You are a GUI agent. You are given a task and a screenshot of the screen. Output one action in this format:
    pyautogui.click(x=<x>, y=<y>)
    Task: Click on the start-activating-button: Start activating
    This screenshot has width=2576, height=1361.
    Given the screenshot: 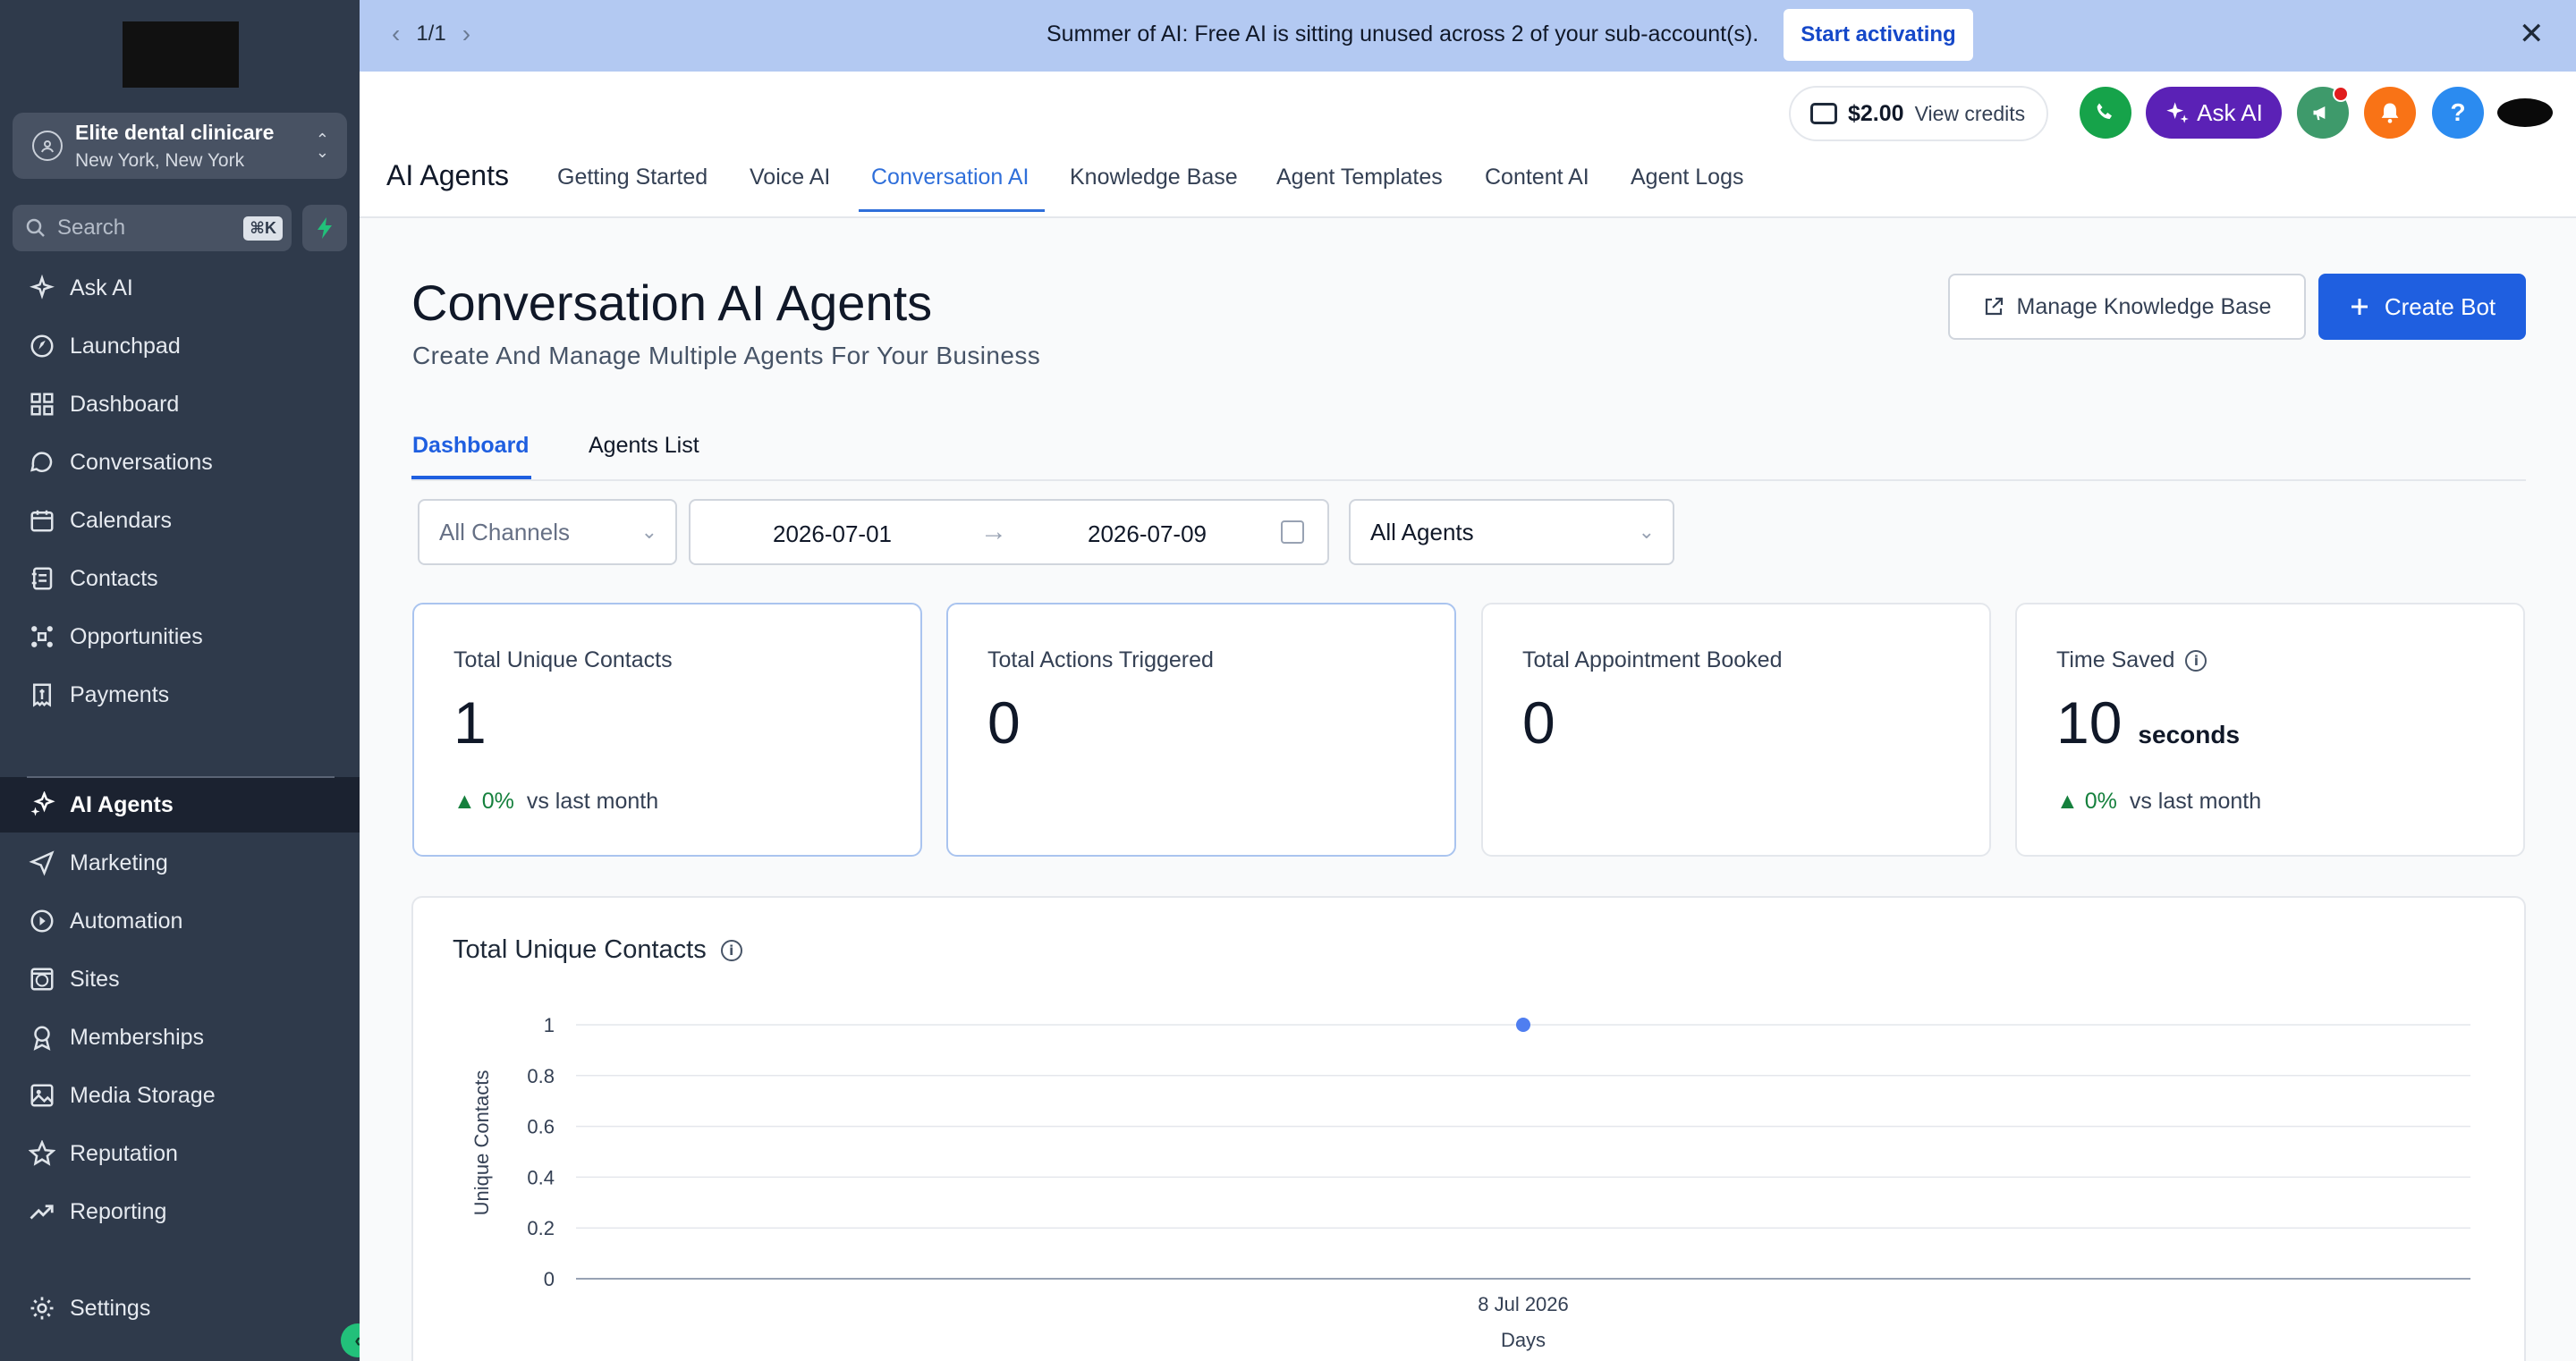 What is the action you would take?
    pyautogui.click(x=1878, y=35)
    